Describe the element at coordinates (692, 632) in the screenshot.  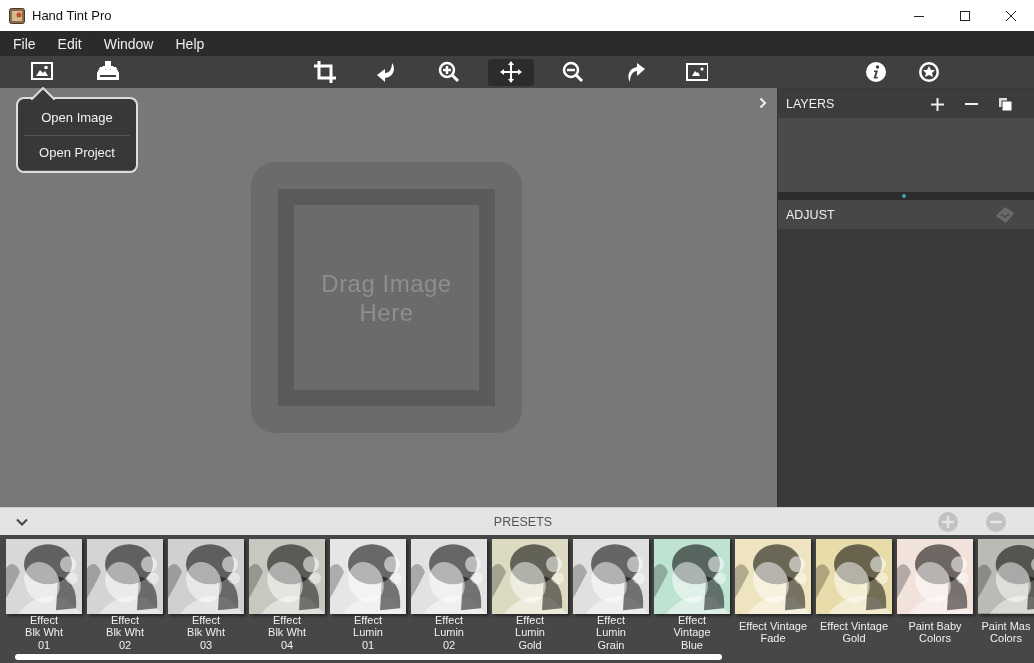
I see `preset-label: Effect Vintage Blue` at that location.